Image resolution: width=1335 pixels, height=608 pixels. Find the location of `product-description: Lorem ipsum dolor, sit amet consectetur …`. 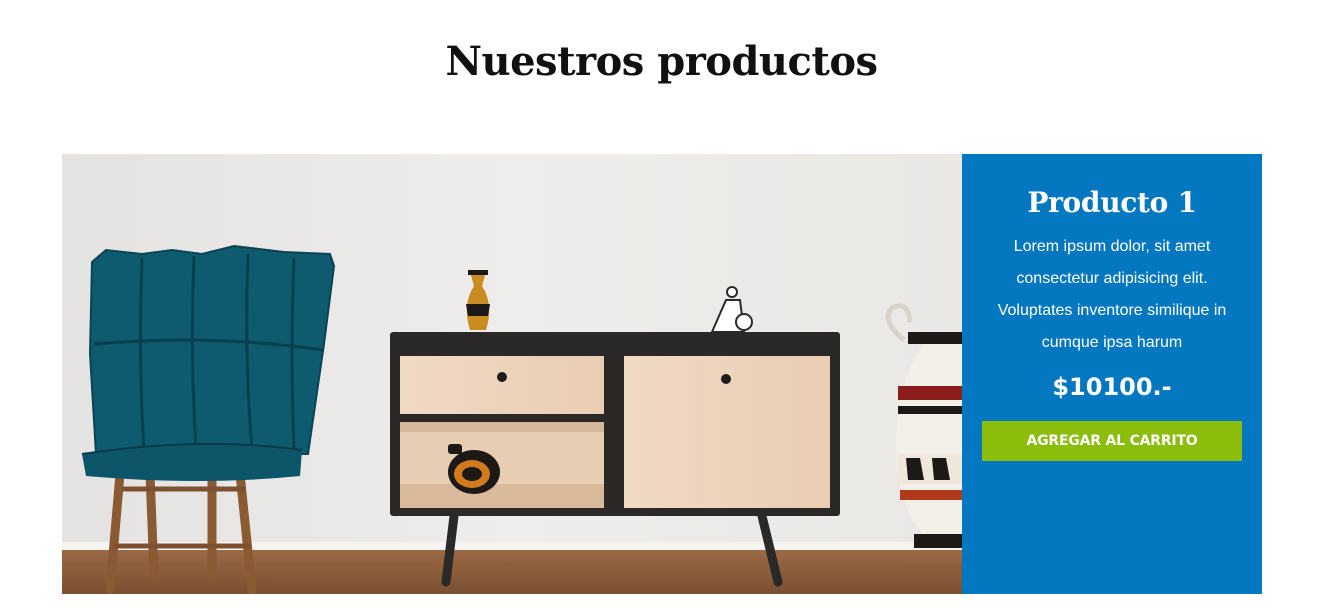

product-description: Lorem ipsum dolor, sit amet consectetur … is located at coordinates (1112, 294).